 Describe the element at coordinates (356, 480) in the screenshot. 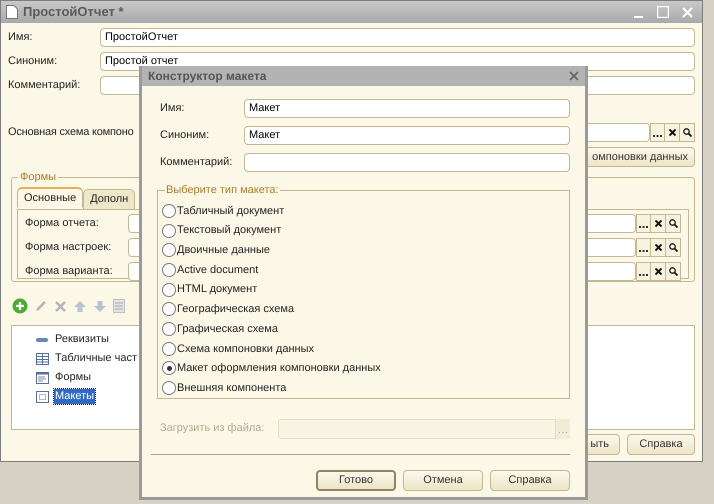

I see `dialog-button: Готово` at that location.